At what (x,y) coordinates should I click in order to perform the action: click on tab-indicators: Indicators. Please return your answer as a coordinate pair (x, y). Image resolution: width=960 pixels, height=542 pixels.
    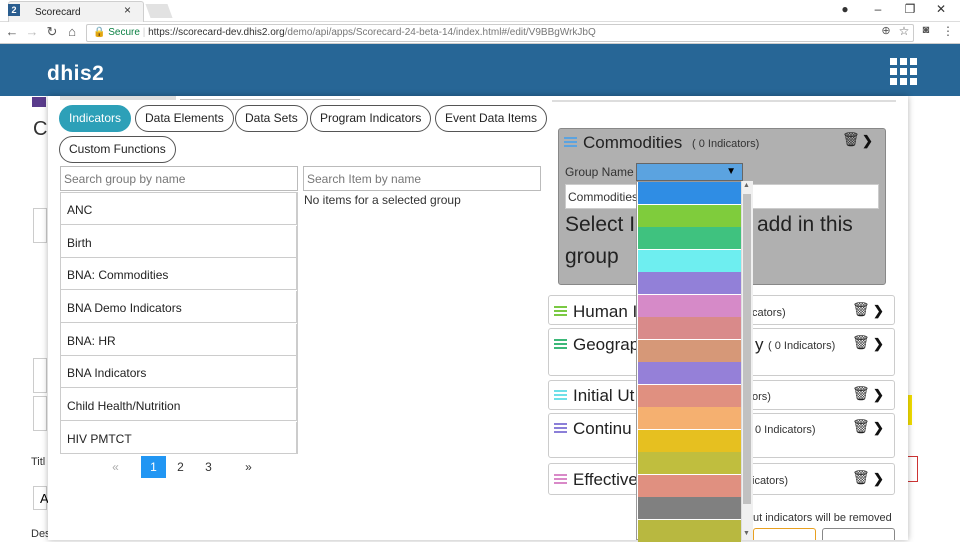
    Looking at the image, I should click on (95, 118).